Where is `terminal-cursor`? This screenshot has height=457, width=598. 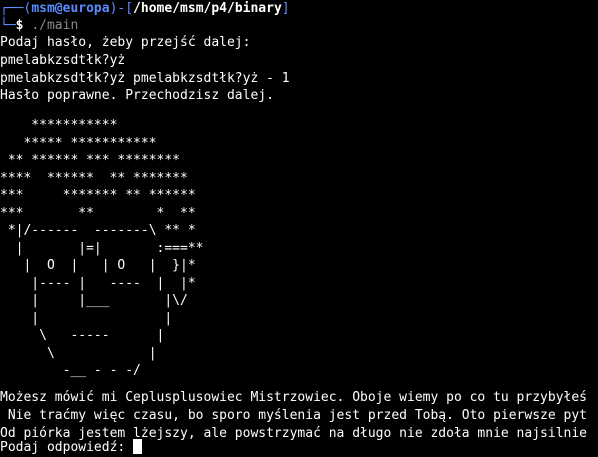
terminal-cursor is located at coordinates (138, 446).